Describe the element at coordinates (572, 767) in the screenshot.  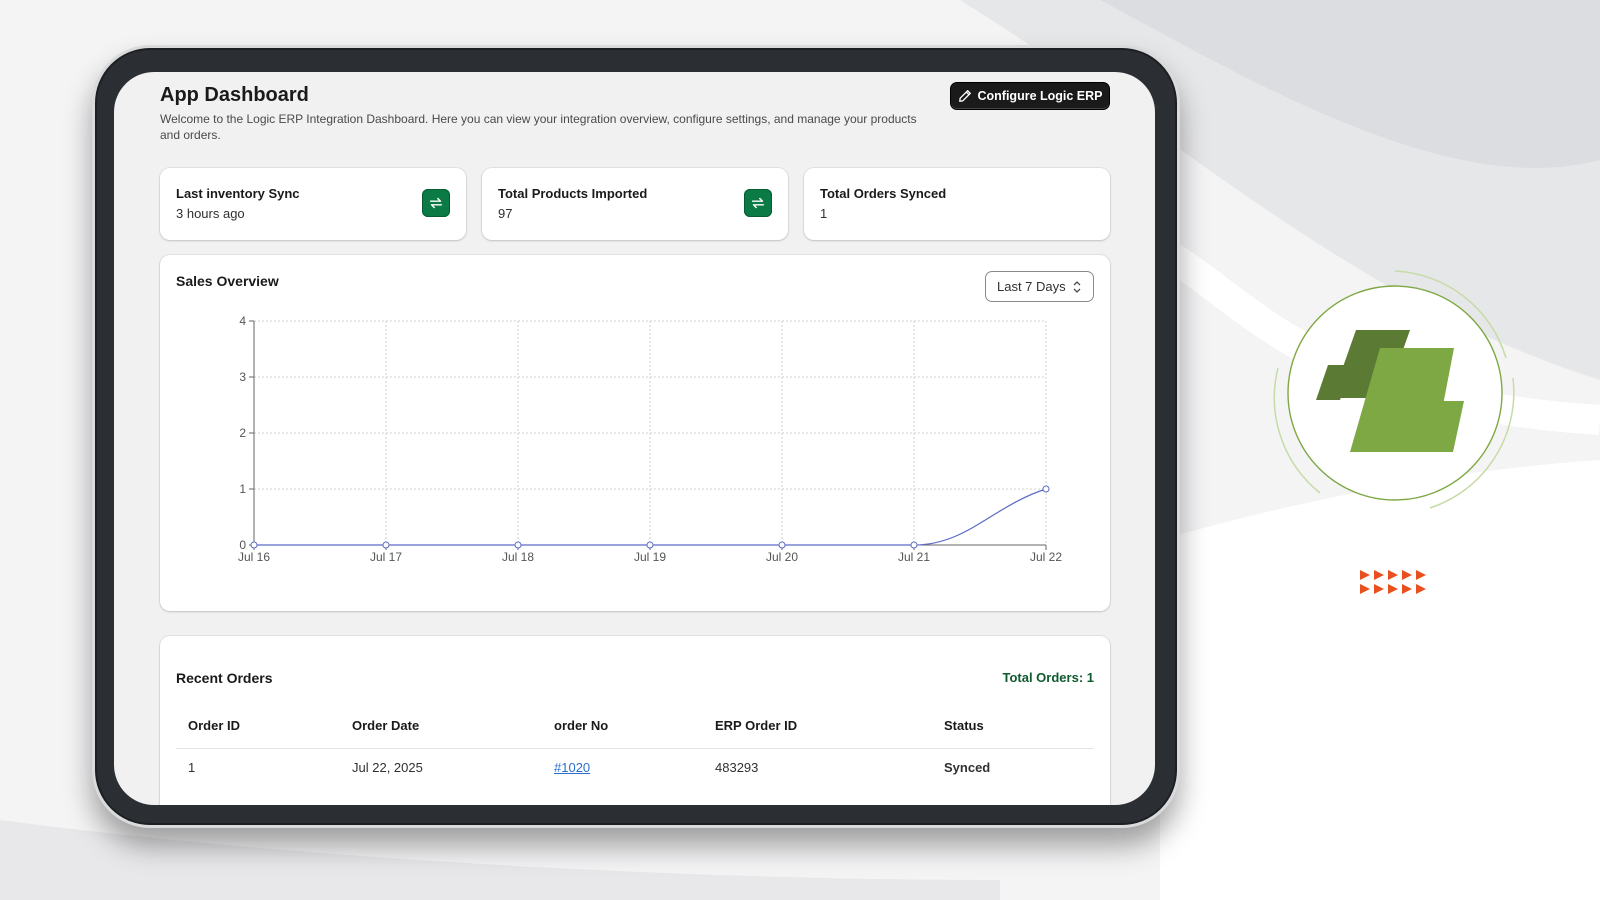
I see `order-number-link: #1020` at that location.